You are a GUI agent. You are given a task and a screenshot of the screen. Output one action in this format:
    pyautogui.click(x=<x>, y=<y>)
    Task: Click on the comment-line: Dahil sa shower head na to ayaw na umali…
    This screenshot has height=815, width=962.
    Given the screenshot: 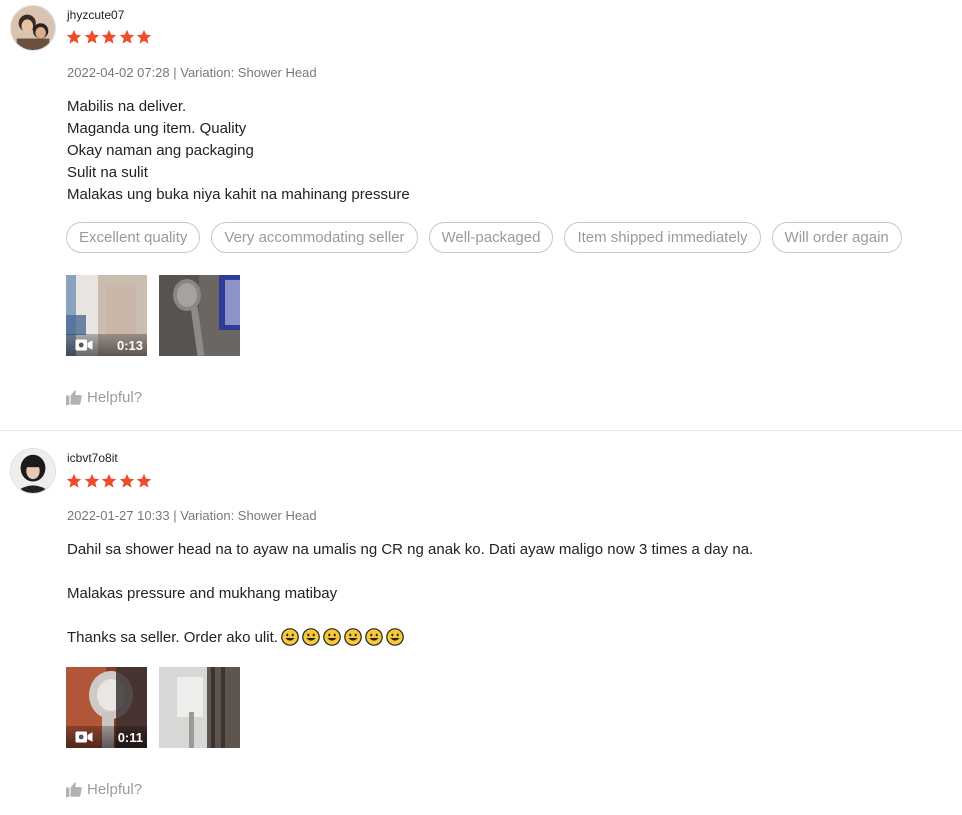 What is the action you would take?
    pyautogui.click(x=410, y=549)
    